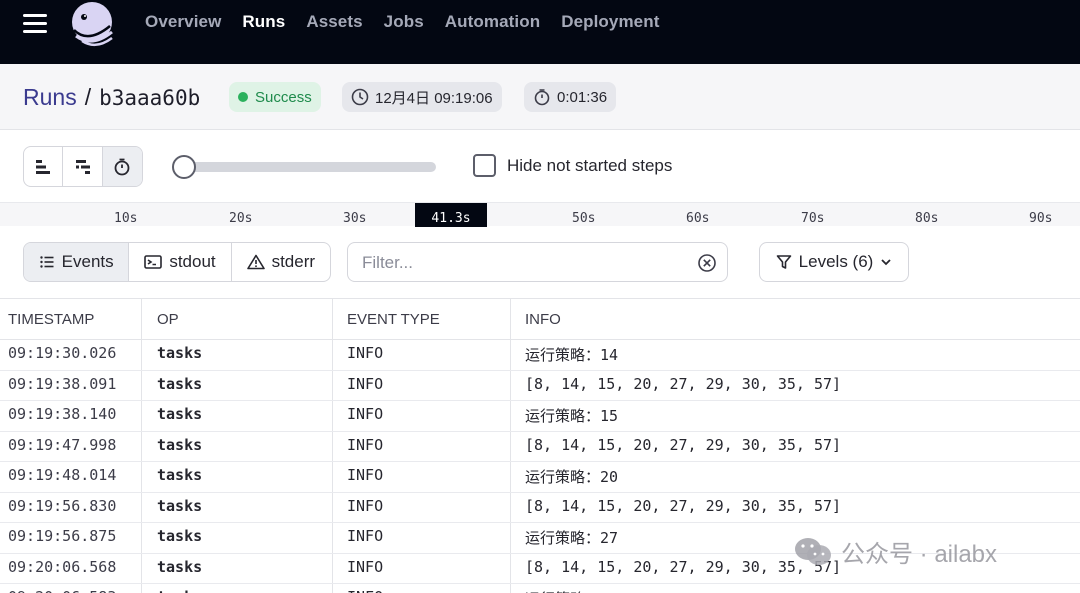 The image size is (1080, 593). I want to click on dagster-logo, so click(92, 26).